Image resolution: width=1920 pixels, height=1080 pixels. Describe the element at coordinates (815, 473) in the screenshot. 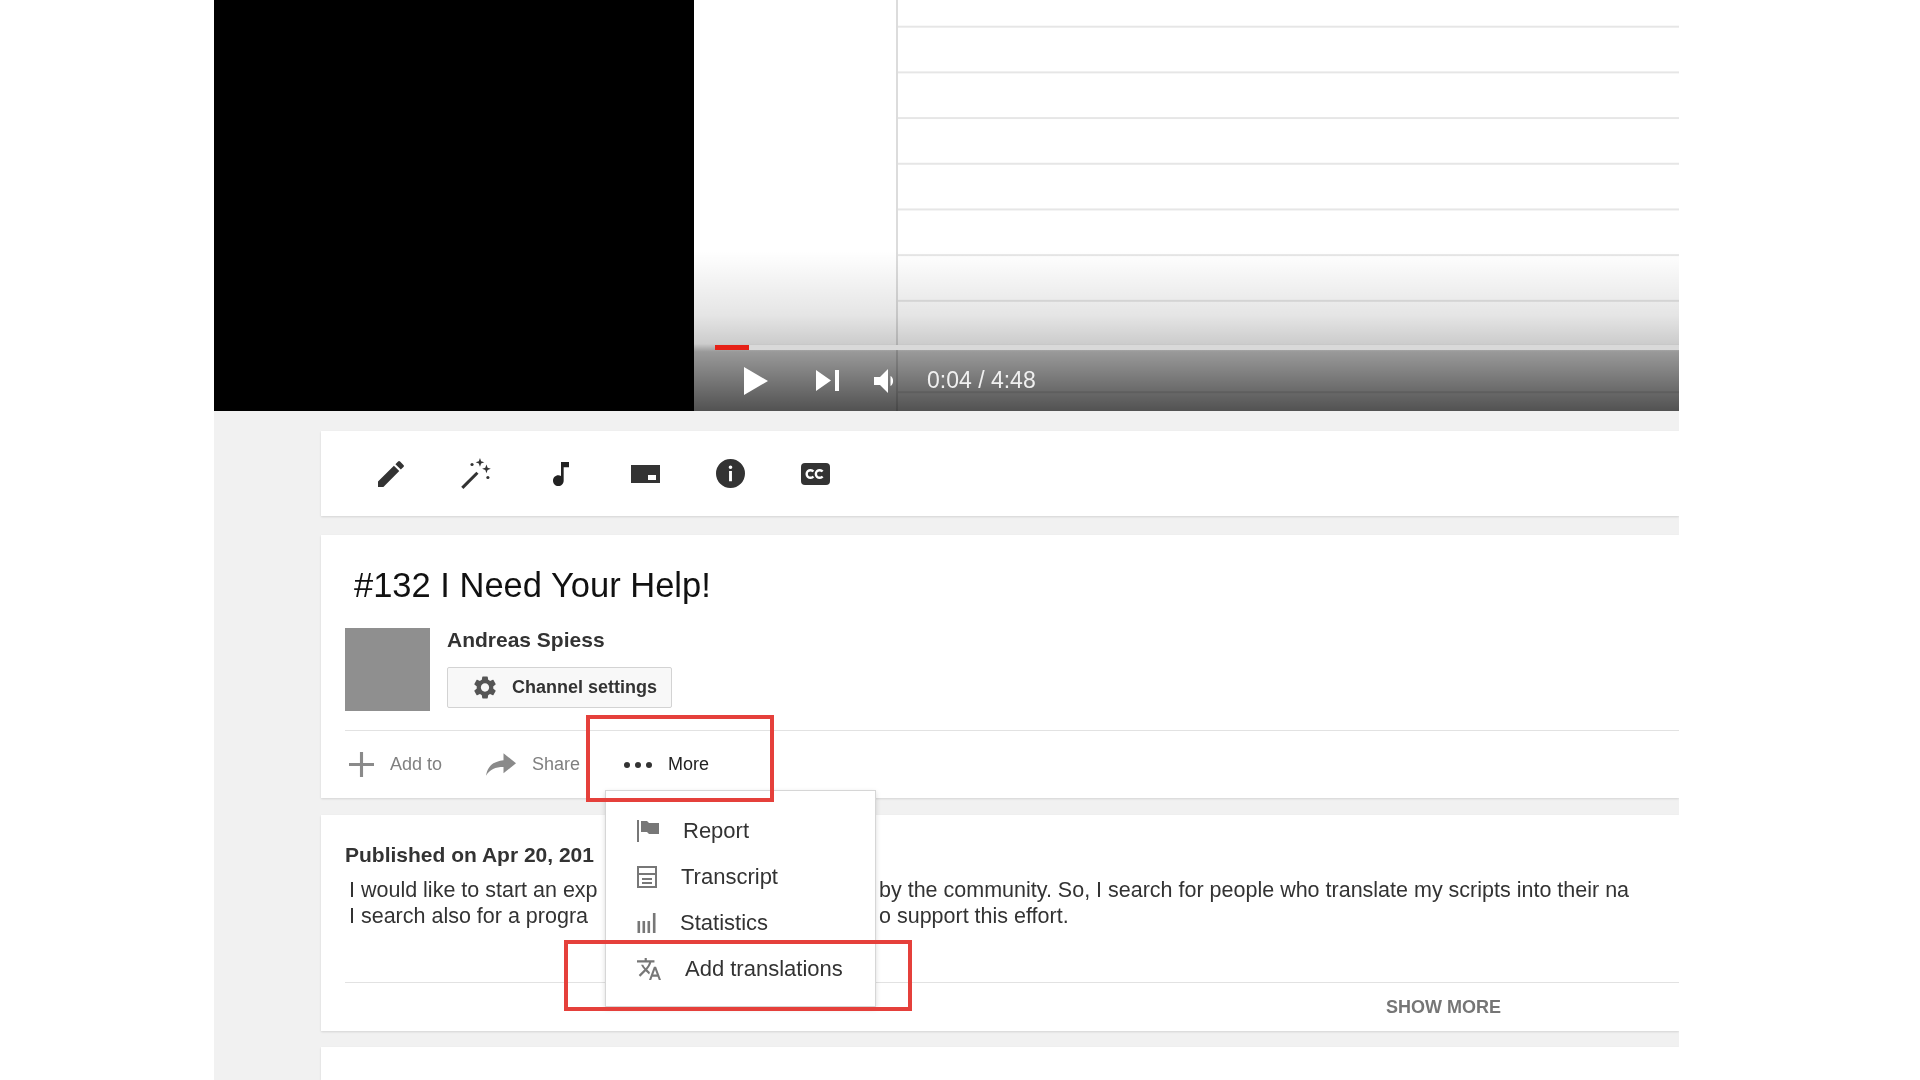

I see `closed-captions-icon` at that location.